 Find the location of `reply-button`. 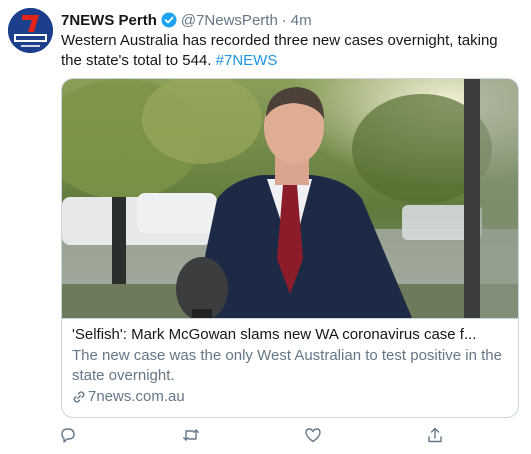

reply-button is located at coordinates (68, 435).